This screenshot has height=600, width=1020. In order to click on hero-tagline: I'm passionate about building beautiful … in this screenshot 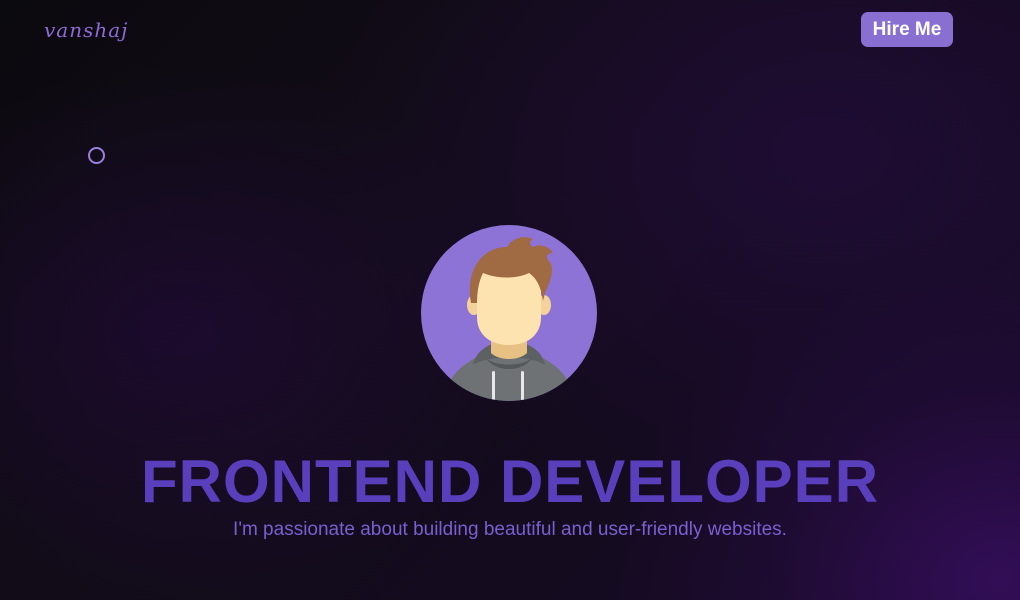, I will do `click(510, 529)`.